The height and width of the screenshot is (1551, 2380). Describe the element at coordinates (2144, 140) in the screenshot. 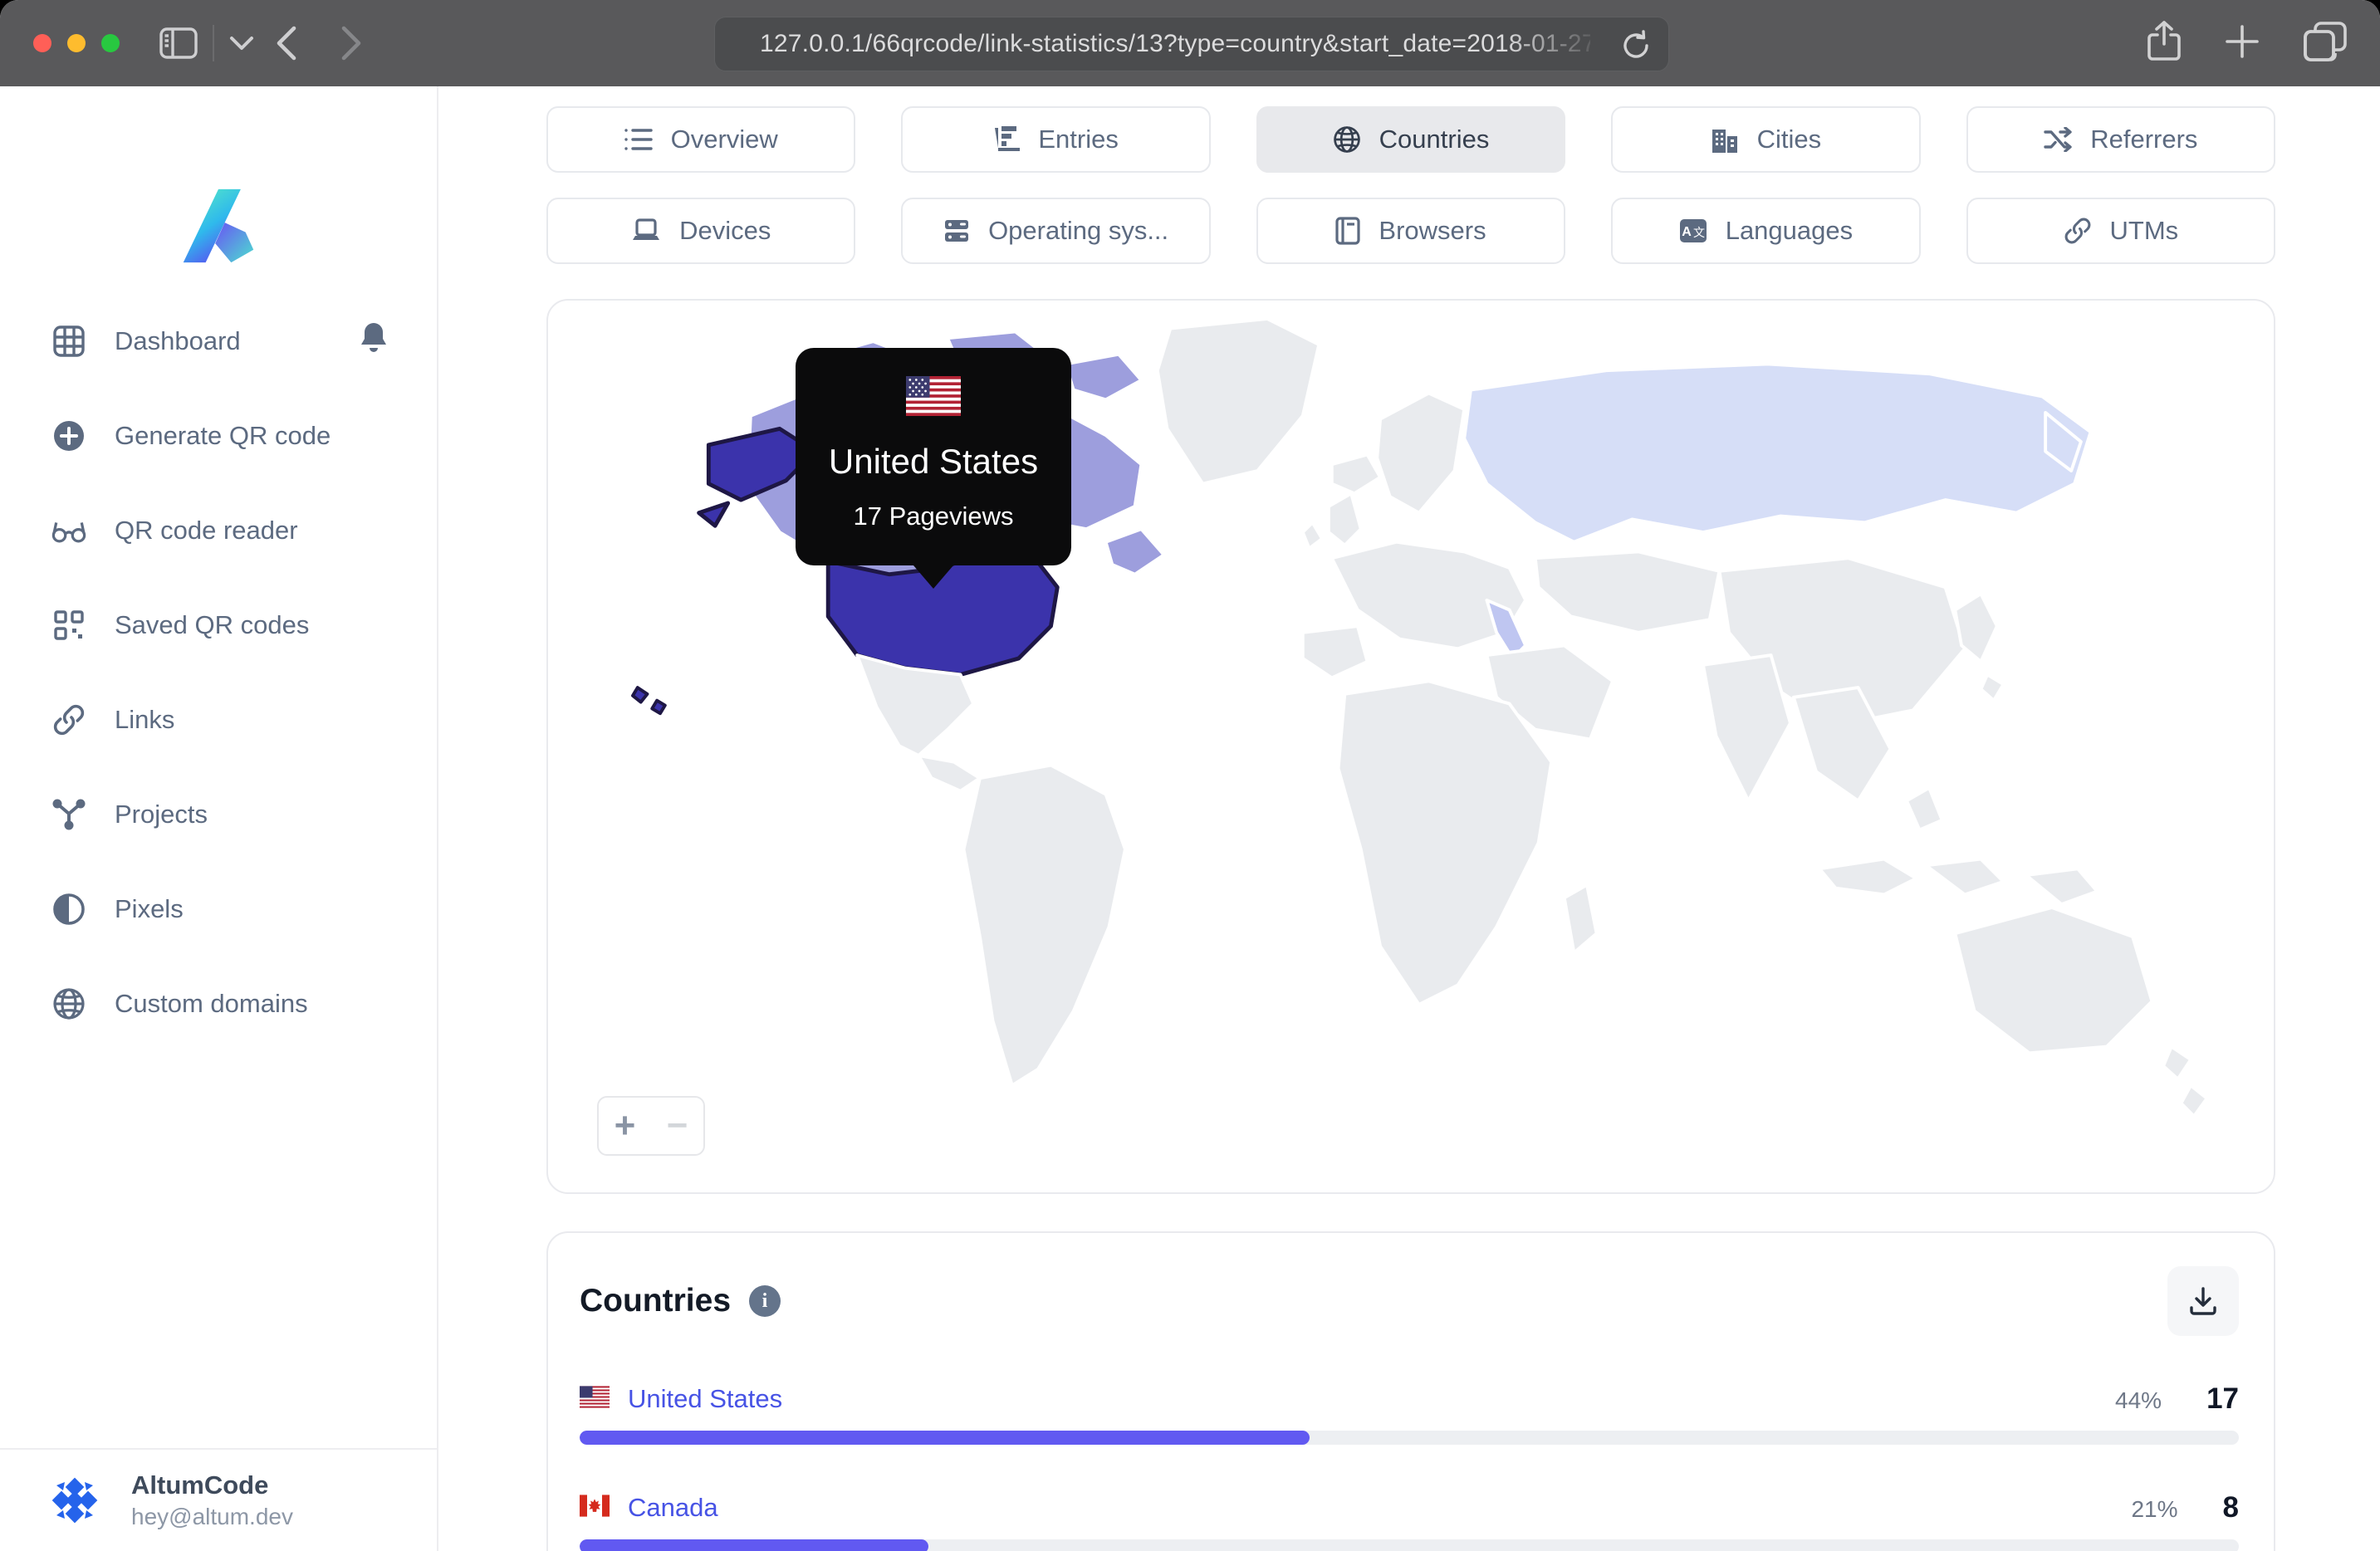

I see `tab-label: Referrers` at that location.